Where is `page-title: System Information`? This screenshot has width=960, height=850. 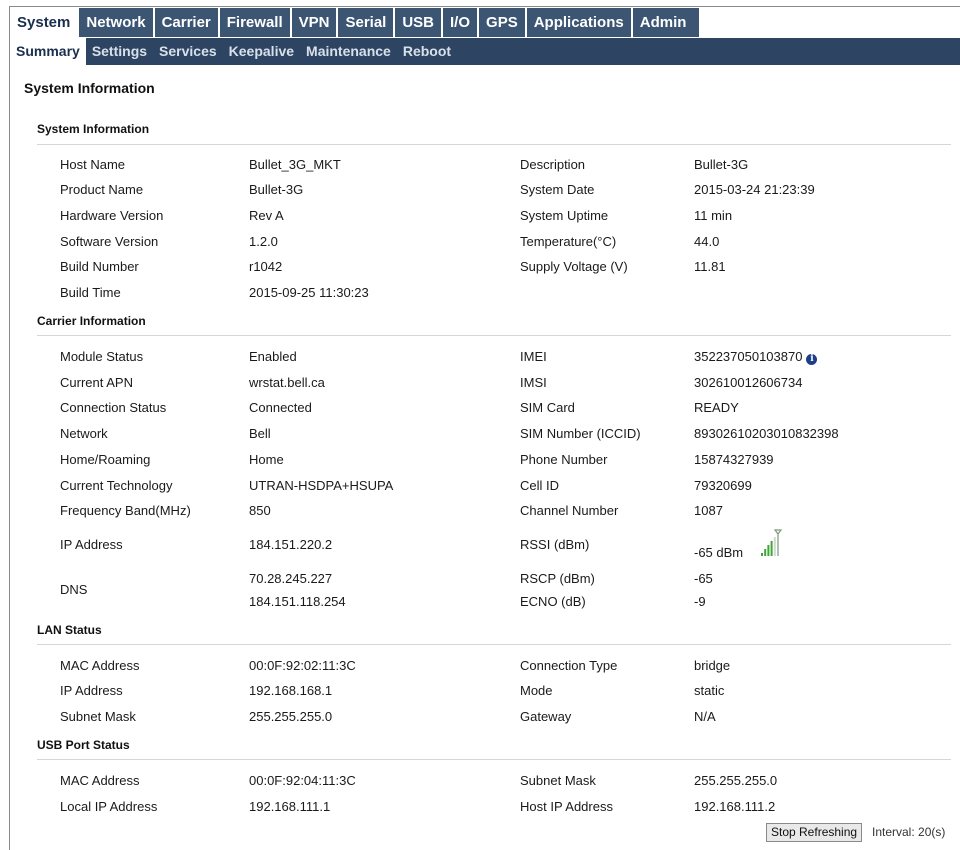 page-title: System Information is located at coordinates (89, 88).